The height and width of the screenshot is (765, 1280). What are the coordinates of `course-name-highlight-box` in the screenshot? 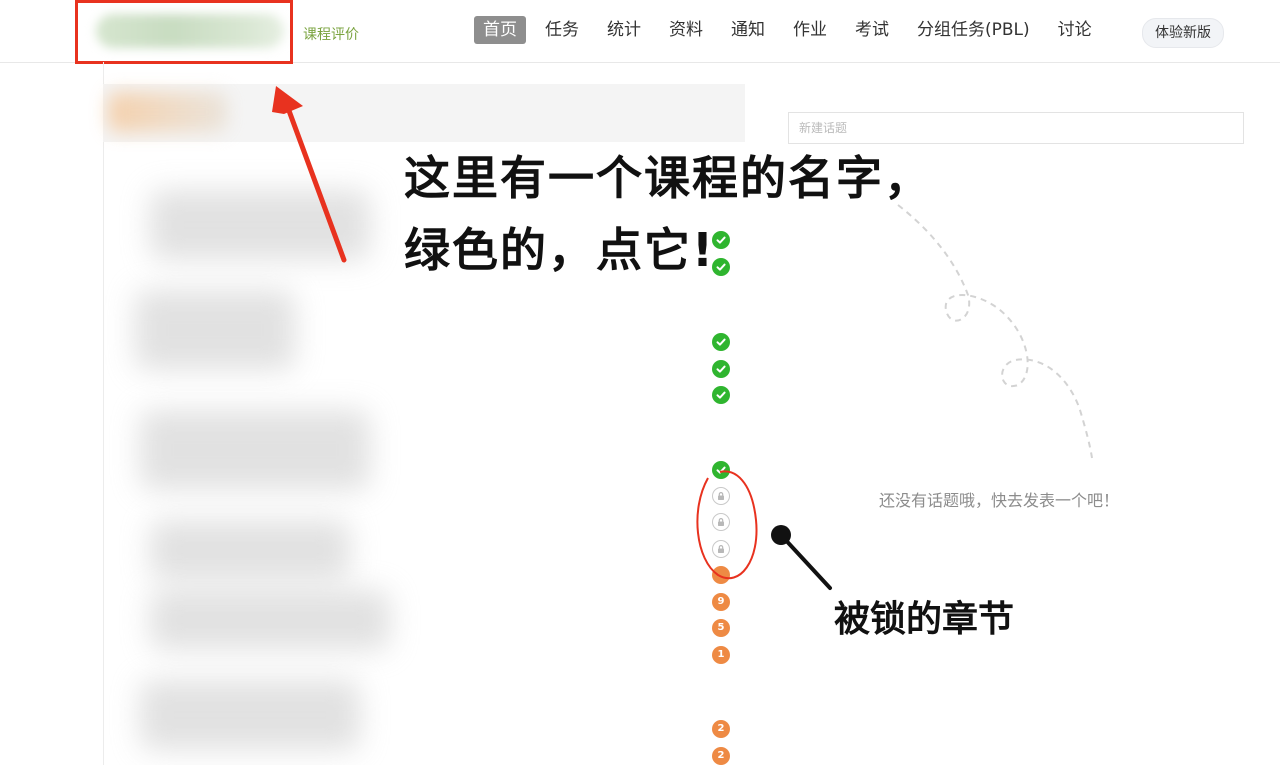 It's located at (184, 32).